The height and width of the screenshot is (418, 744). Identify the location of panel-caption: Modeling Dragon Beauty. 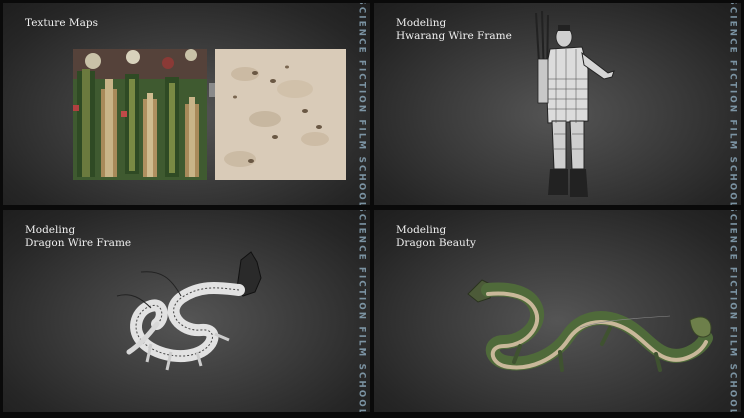
(436, 237).